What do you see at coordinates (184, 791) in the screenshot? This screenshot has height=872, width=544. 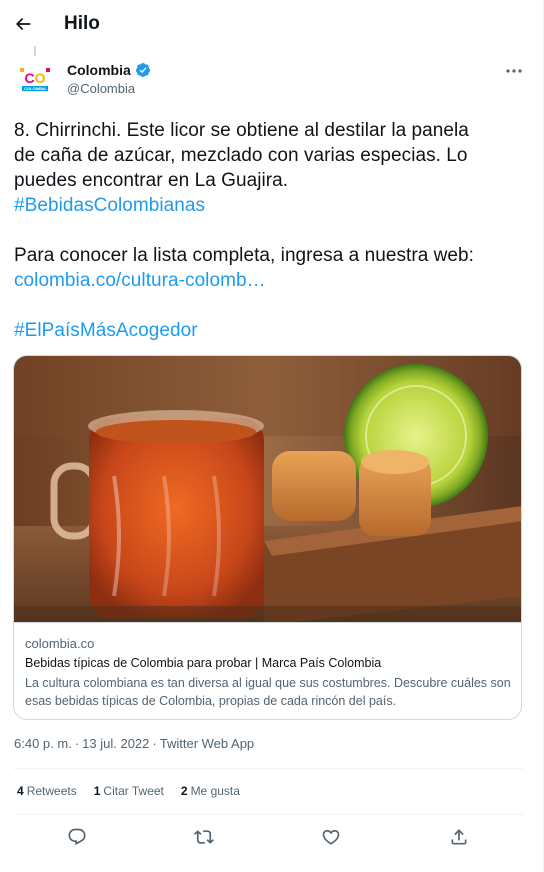 I see `likes-count: 2` at bounding box center [184, 791].